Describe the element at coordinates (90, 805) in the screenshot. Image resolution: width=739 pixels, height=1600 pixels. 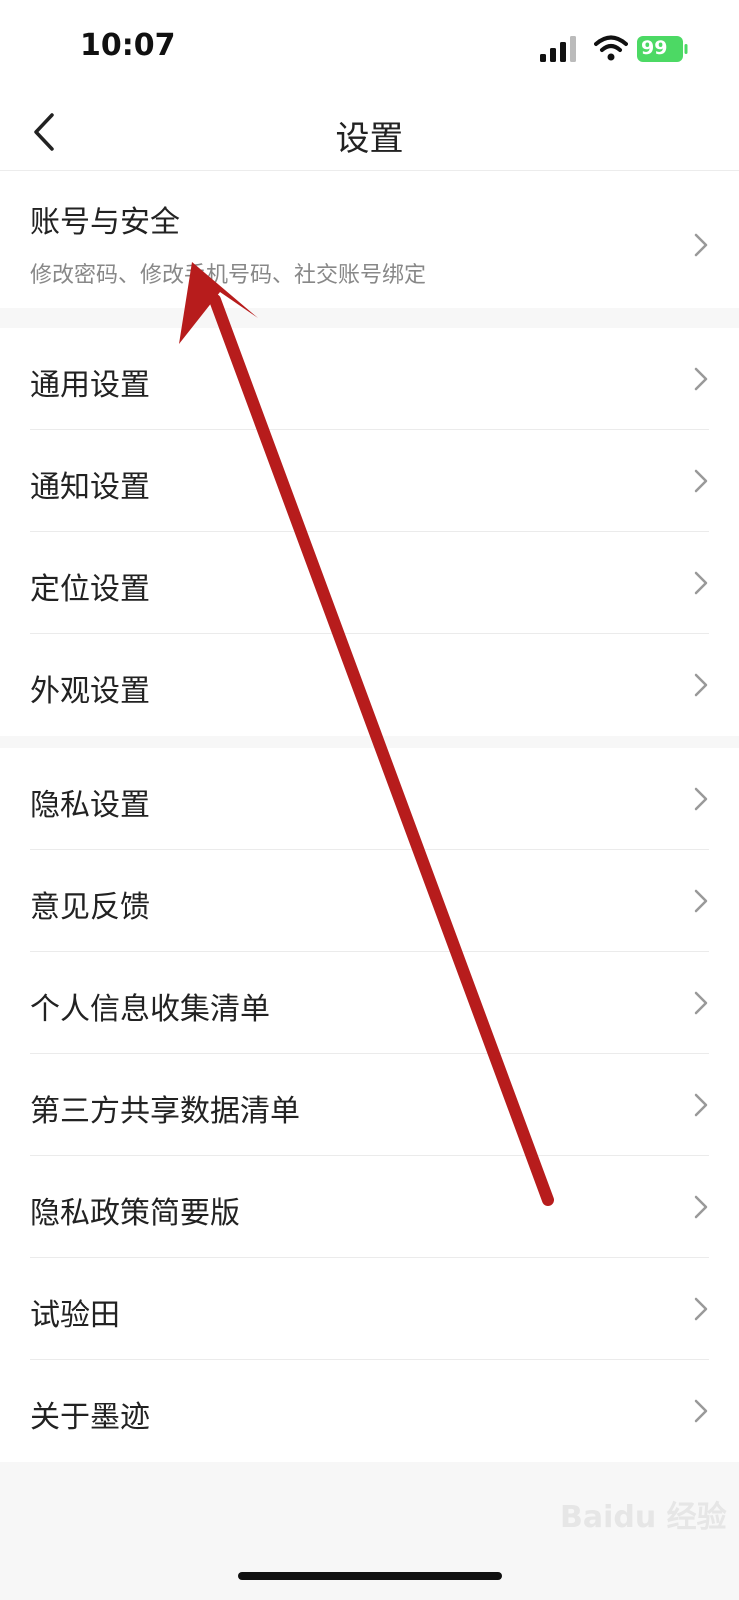
I see `settings-item-label: 隐私设置` at that location.